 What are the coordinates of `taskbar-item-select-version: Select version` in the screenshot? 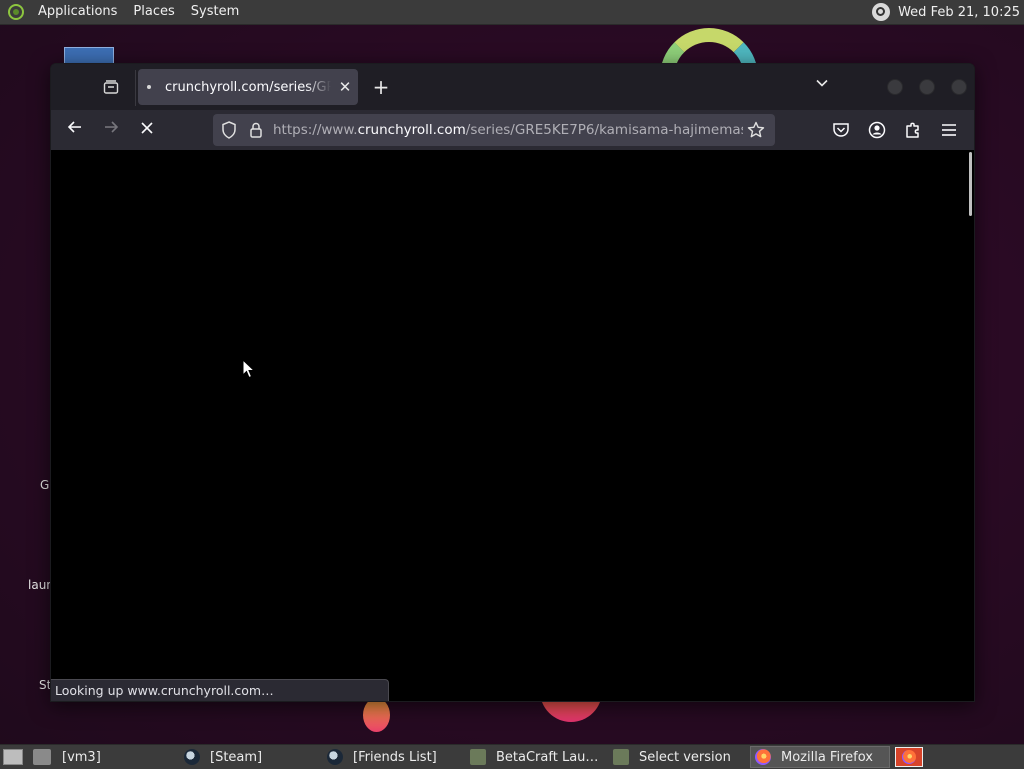 It's located at (674, 757).